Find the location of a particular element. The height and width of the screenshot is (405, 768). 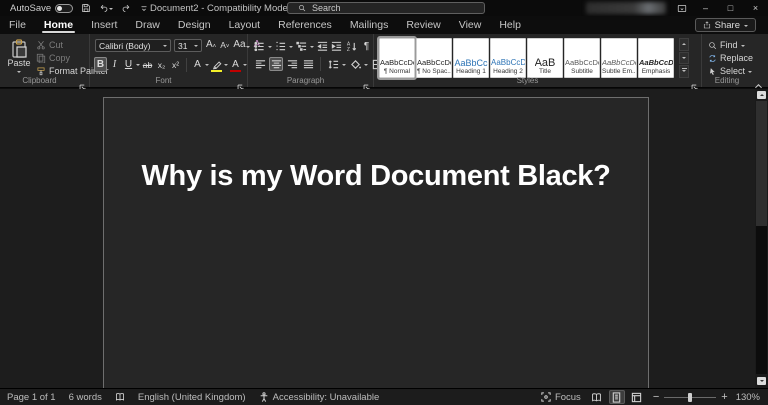

tab-draw: Draw is located at coordinates (147, 25).